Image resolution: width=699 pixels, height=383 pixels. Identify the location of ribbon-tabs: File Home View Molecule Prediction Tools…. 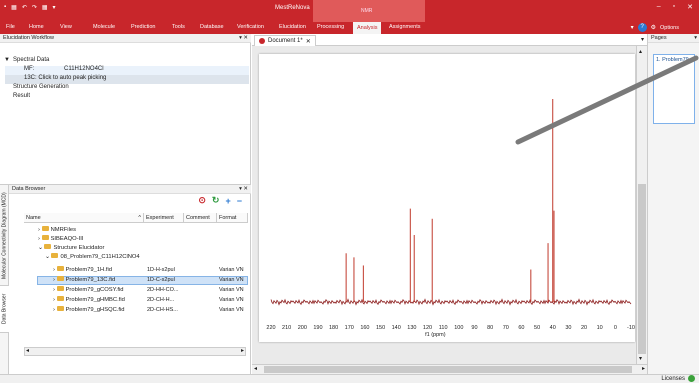
(349, 28).